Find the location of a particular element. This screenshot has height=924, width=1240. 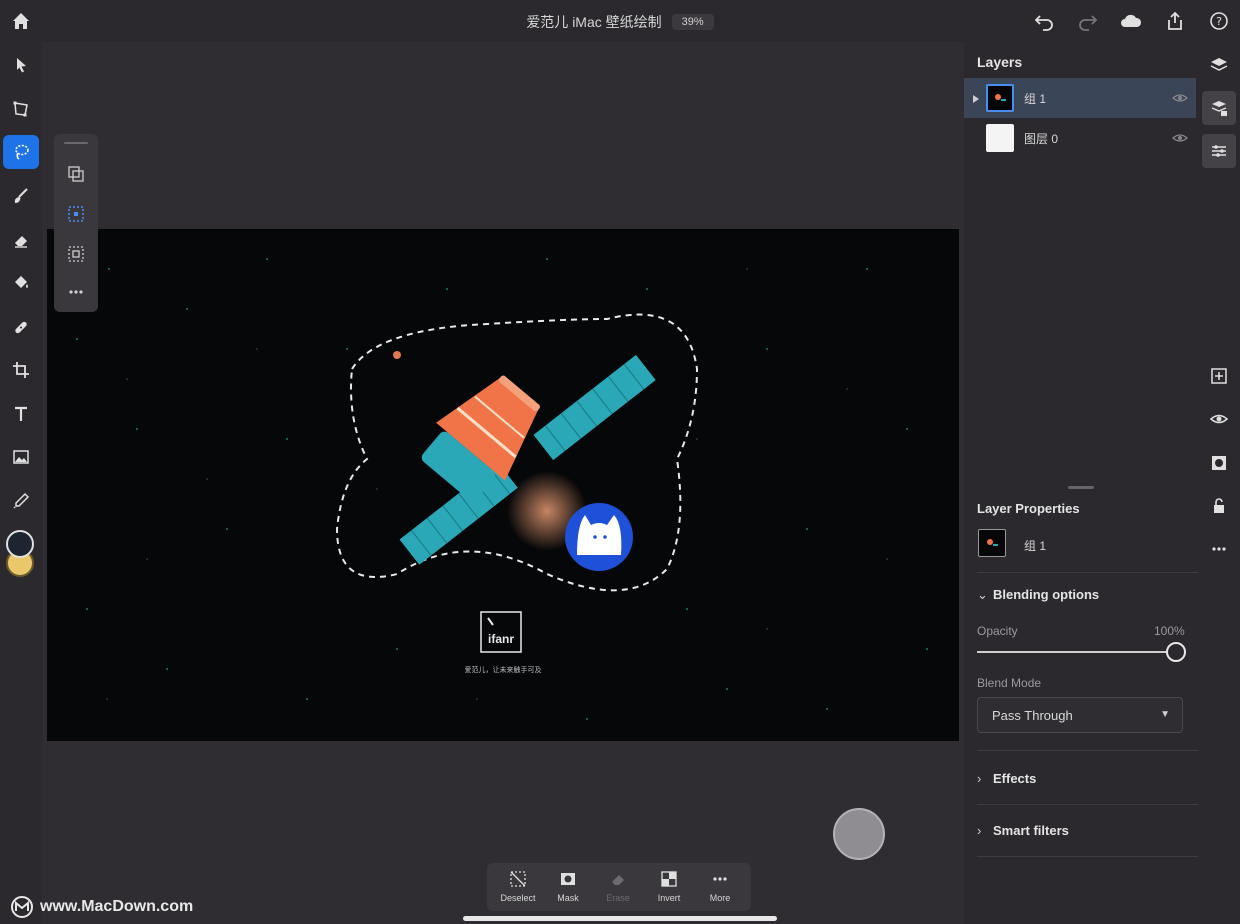

right-rail is located at coordinates (1219, 483).